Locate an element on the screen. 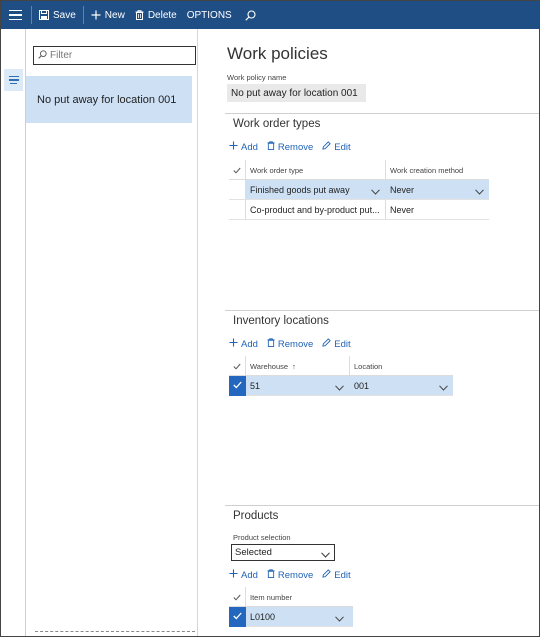 This screenshot has width=540, height=637. options-label: OPTIONS is located at coordinates (209, 15).